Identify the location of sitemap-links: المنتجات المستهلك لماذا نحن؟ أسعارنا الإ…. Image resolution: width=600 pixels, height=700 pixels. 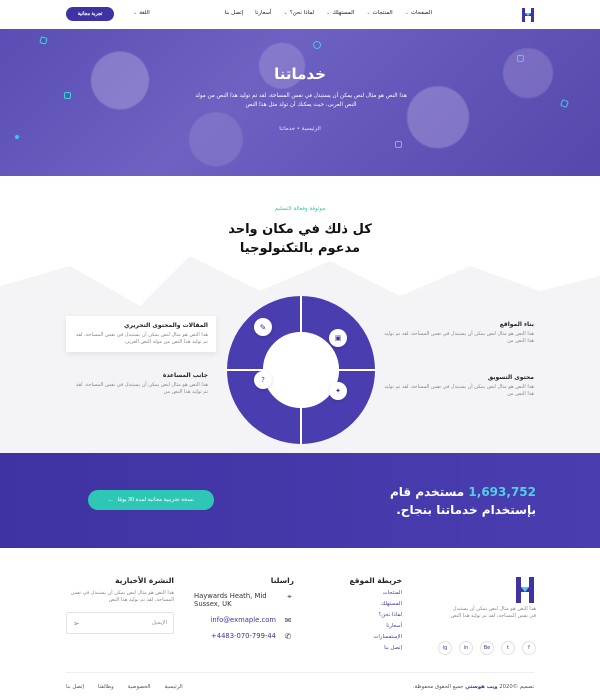
(387, 621).